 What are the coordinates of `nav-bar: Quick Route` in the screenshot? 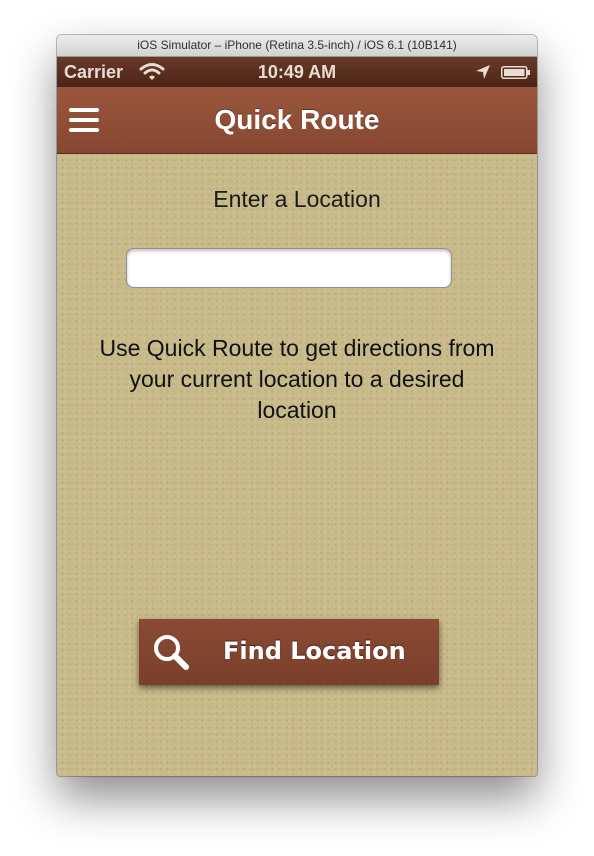 It's located at (297, 120).